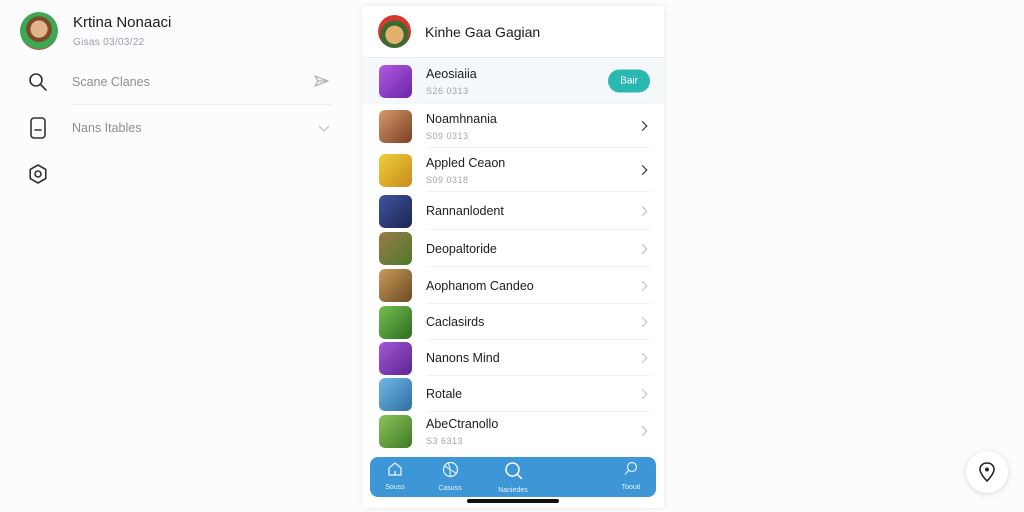 This screenshot has width=1024, height=512. I want to click on panel-title: Kinhe Gaa Gagian, so click(483, 31).